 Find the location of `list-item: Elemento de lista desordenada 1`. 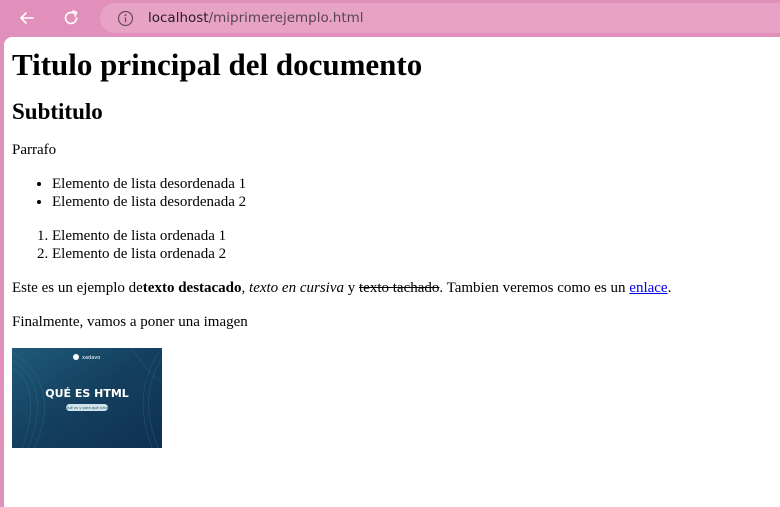

list-item: Elemento de lista desordenada 1 is located at coordinates (412, 184).